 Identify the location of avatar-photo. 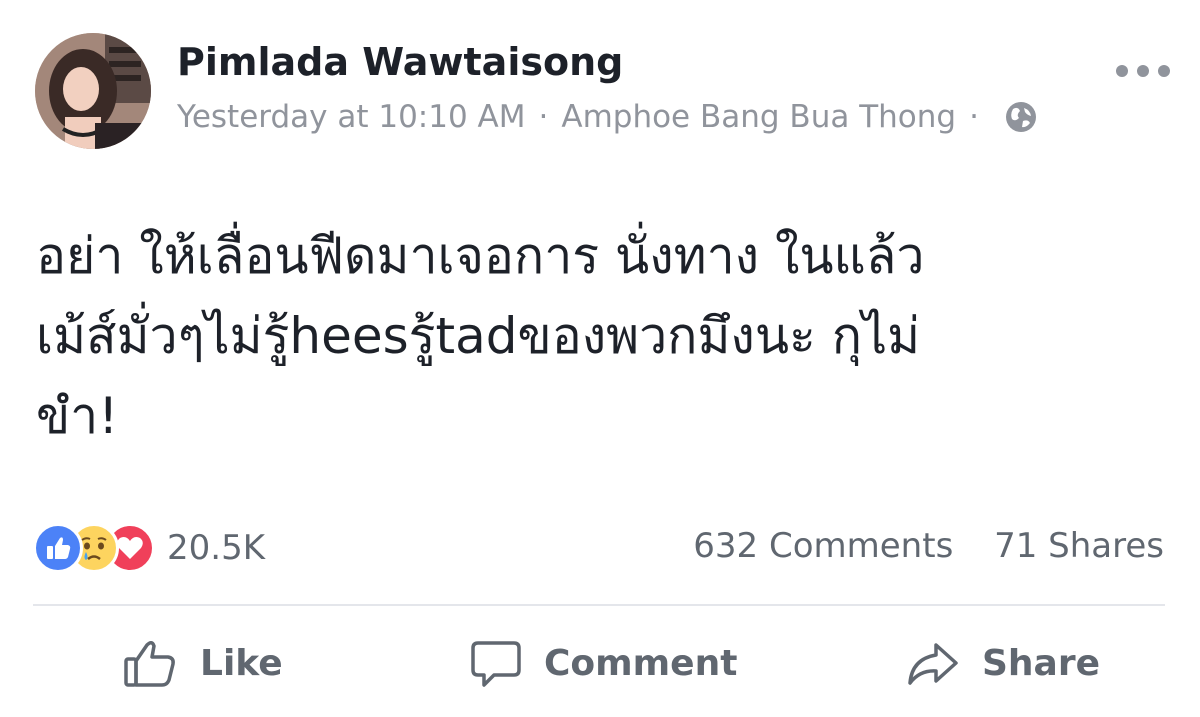
(93, 91).